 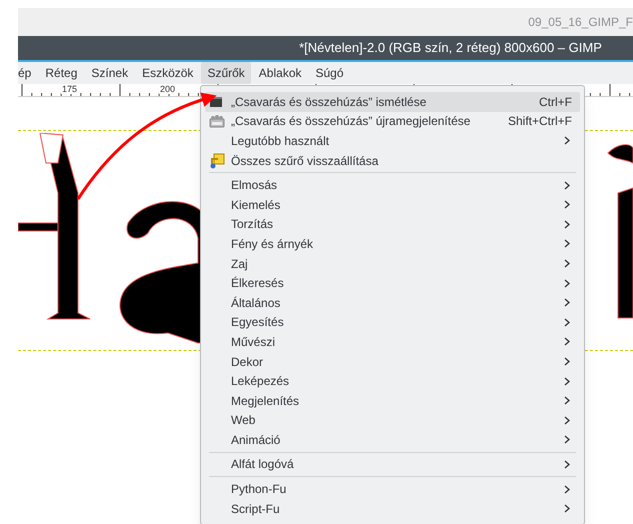 I want to click on menu-item: „Csavarás és összehúzás” ismétlése Ctrl+F, so click(x=392, y=102).